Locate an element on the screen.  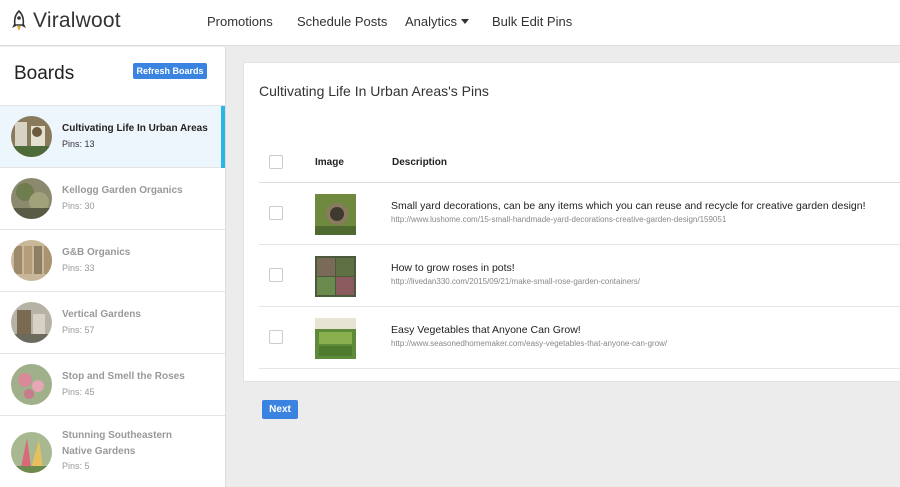
active-indicator is located at coordinates (223, 137).